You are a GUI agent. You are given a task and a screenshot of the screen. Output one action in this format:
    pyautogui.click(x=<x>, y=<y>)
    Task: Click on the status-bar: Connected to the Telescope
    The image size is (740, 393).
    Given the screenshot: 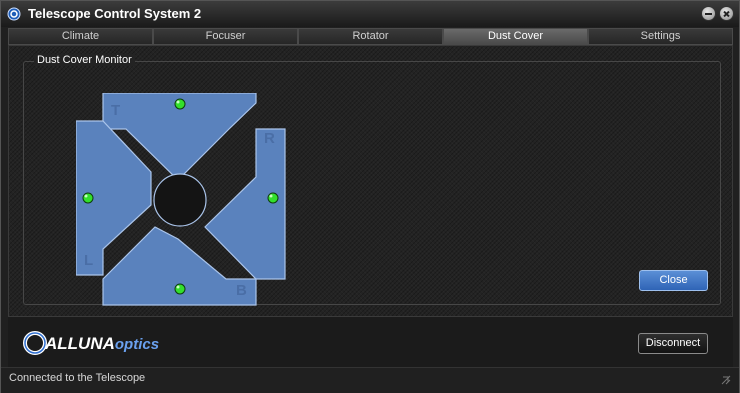 What is the action you would take?
    pyautogui.click(x=370, y=380)
    